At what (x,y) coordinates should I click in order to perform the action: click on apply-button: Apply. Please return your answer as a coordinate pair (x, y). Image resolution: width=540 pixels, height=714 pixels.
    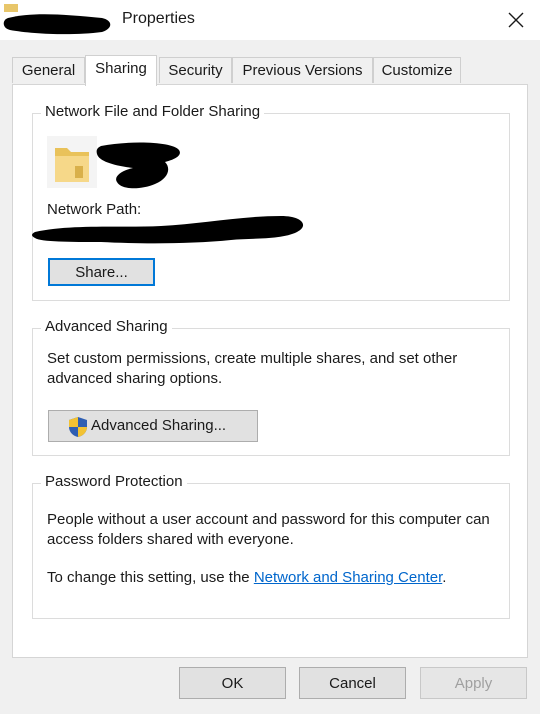
    Looking at the image, I should click on (473, 683).